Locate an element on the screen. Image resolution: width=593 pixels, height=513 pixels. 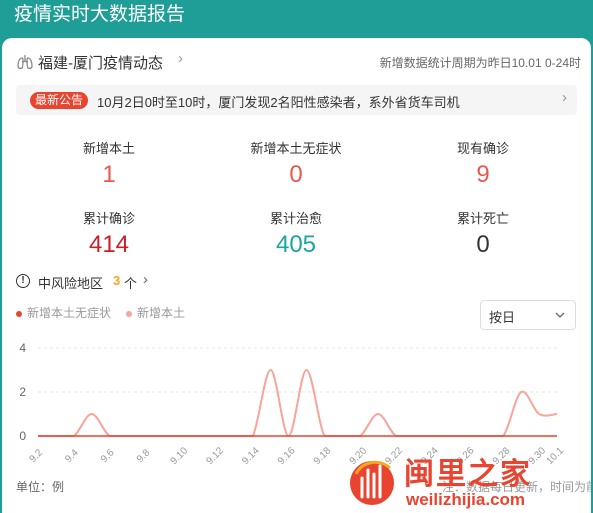
stat-label: 累计确诊 is located at coordinates (108, 218).